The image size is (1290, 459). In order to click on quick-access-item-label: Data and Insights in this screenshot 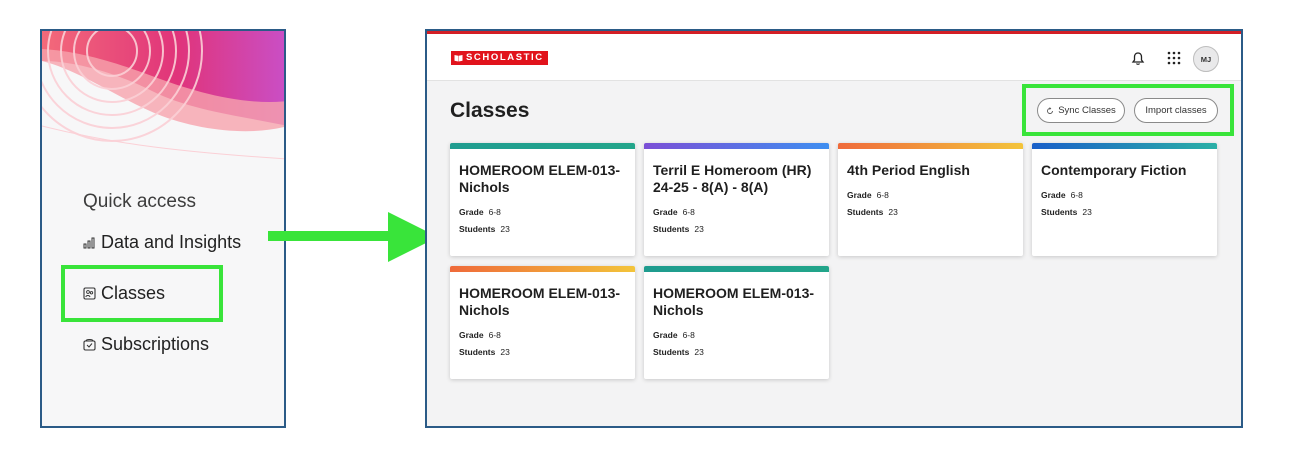, I will do `click(171, 242)`.